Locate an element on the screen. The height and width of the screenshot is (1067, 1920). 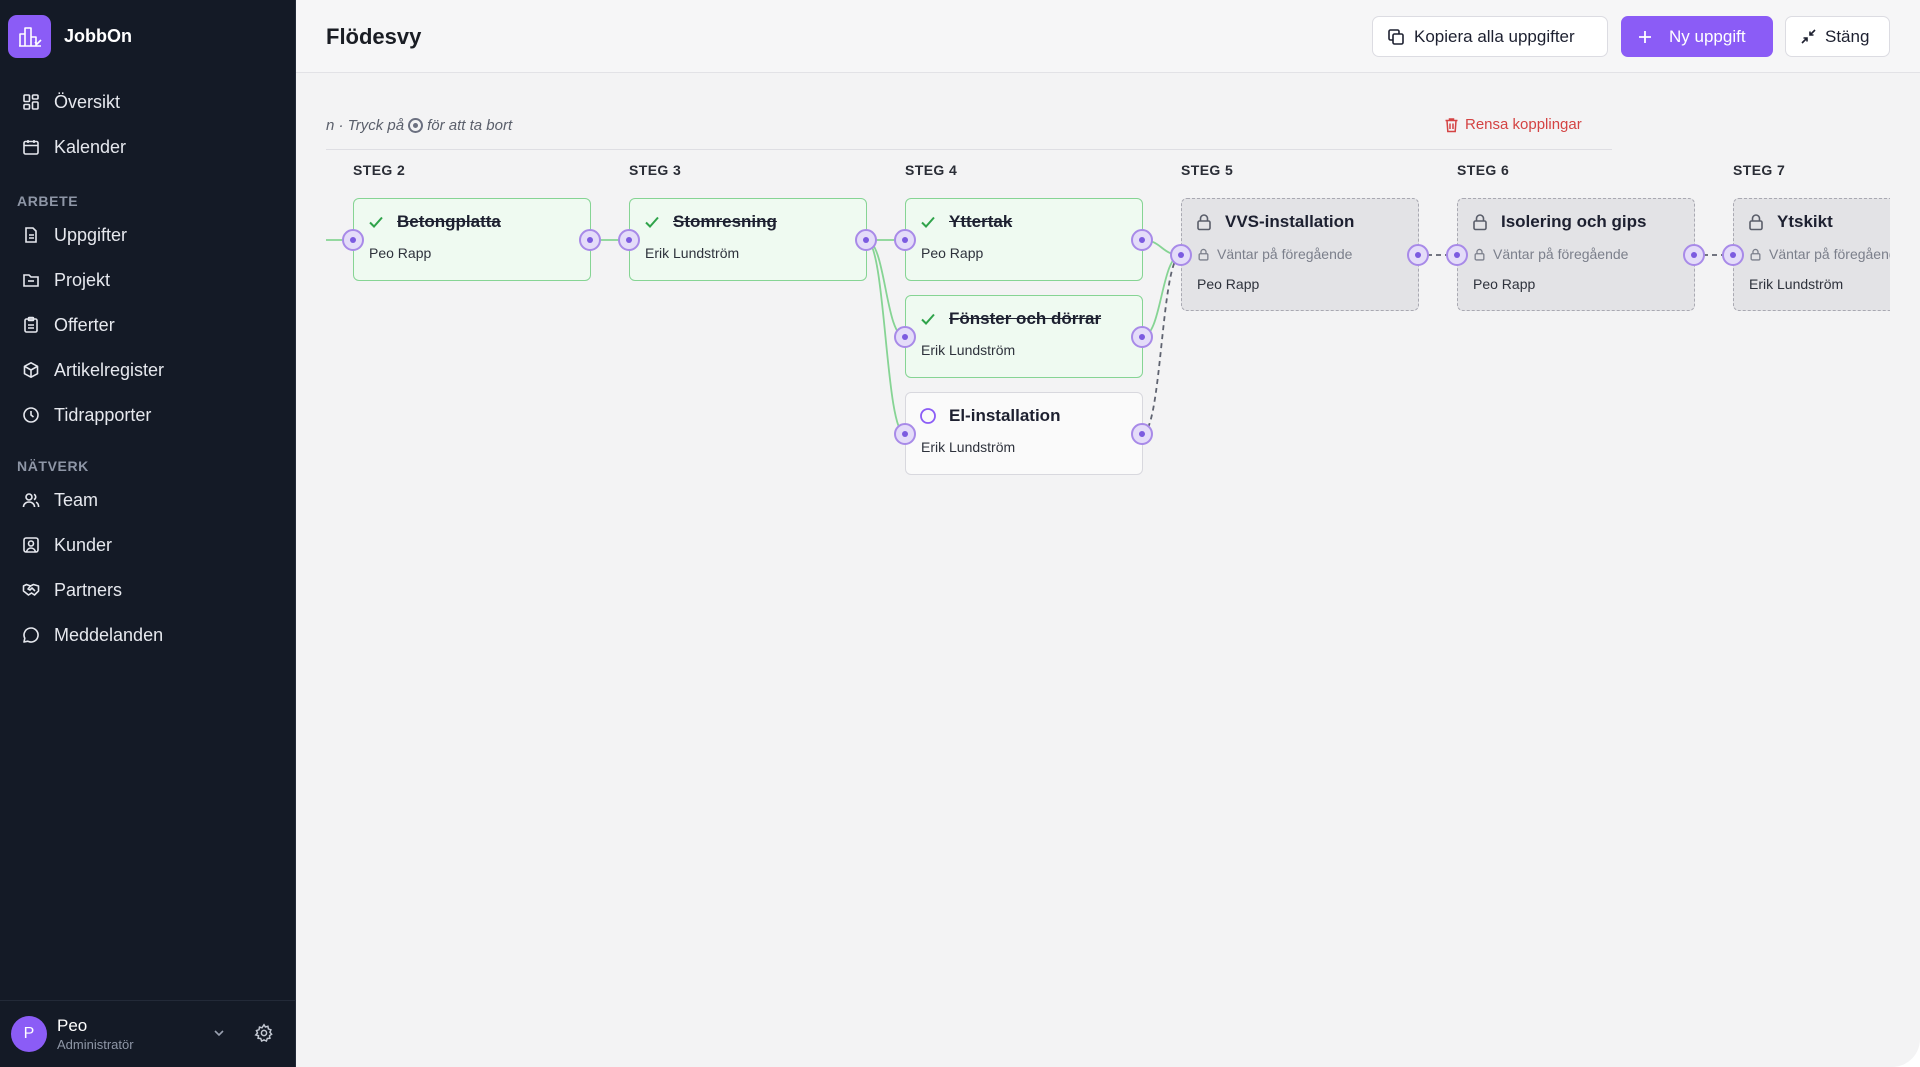
task-title: Ytskikt is located at coordinates (1790, 222).